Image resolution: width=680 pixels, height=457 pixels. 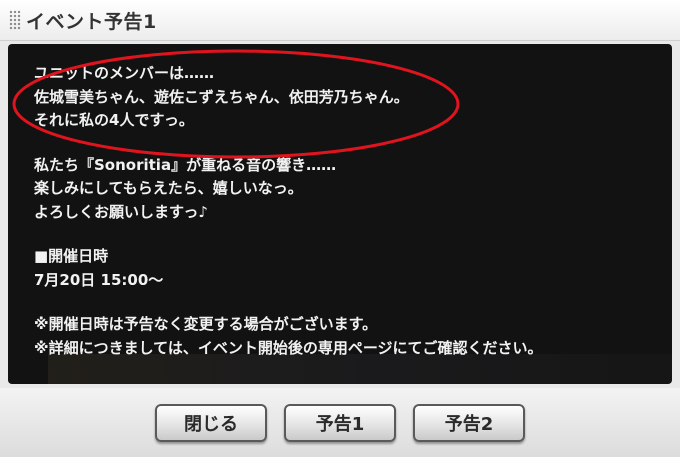 I want to click on title-bar: イベント予告1, so click(x=340, y=20).